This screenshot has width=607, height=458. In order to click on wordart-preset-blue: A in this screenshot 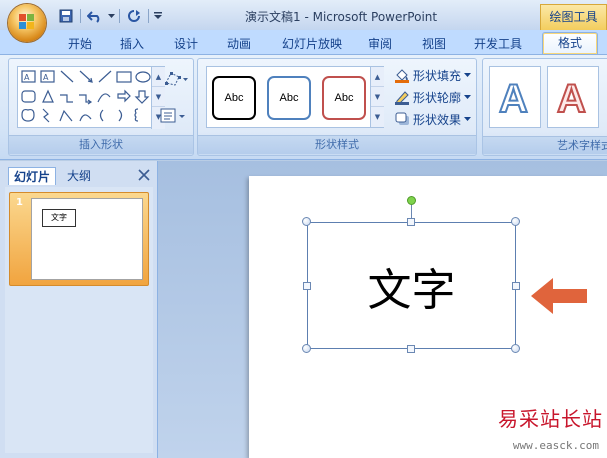, I will do `click(515, 97)`.